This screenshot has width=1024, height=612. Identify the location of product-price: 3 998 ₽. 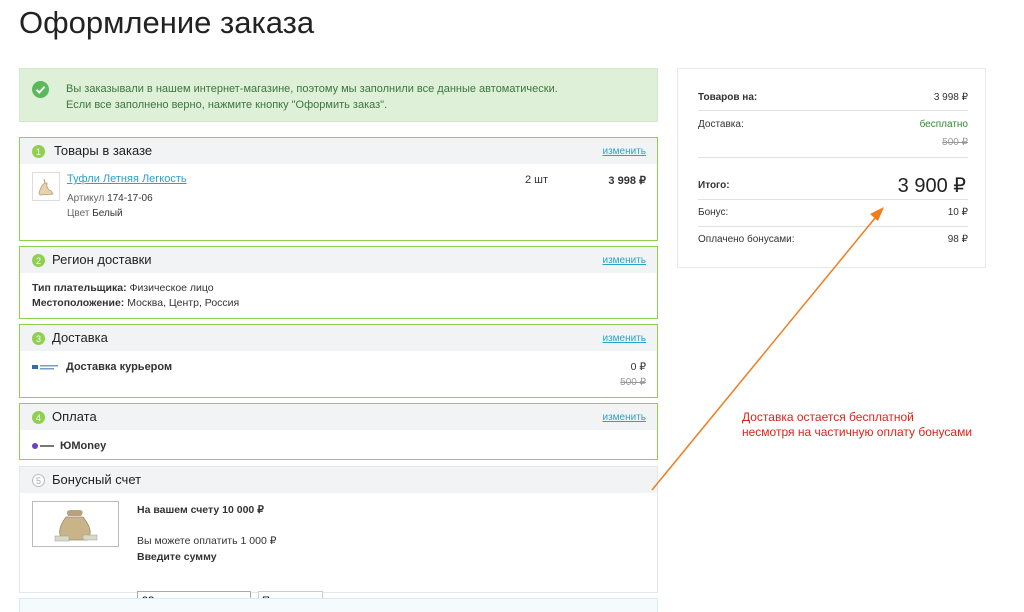
(627, 181).